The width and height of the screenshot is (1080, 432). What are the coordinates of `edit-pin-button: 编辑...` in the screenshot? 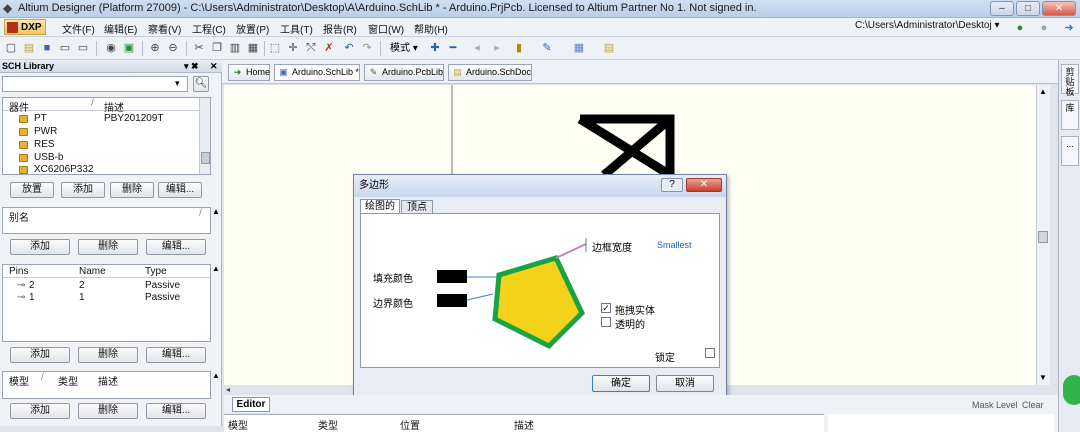 It's located at (176, 355).